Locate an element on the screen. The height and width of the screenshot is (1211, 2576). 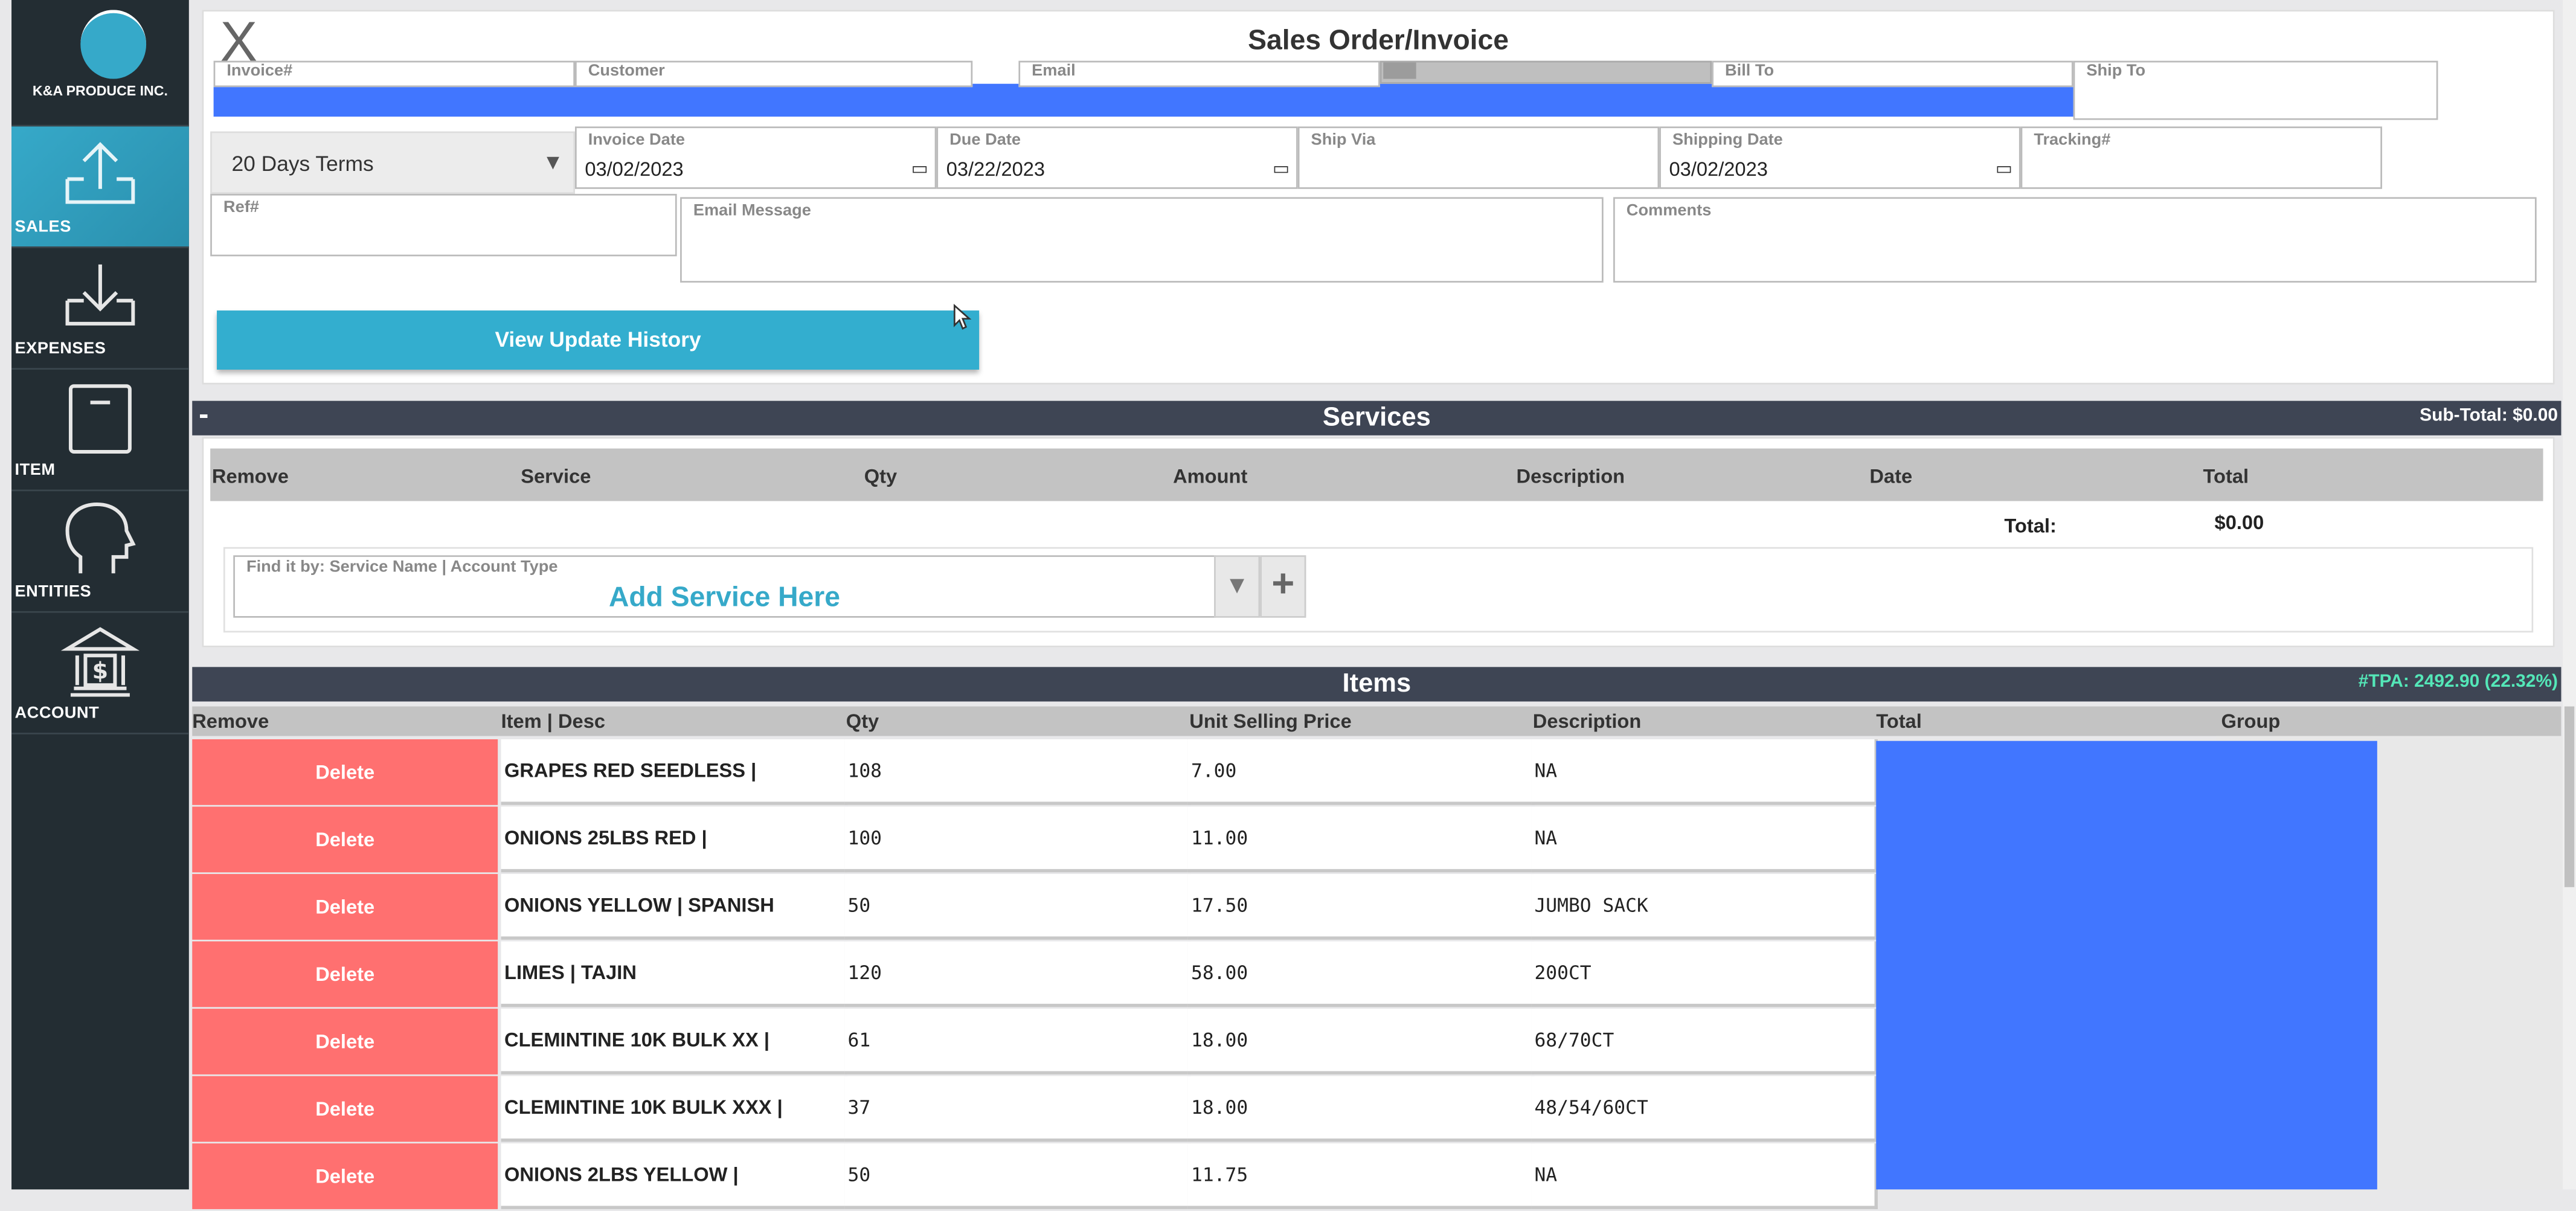
sidebar-item-account: $ ACCOUNT is located at coordinates (100, 673).